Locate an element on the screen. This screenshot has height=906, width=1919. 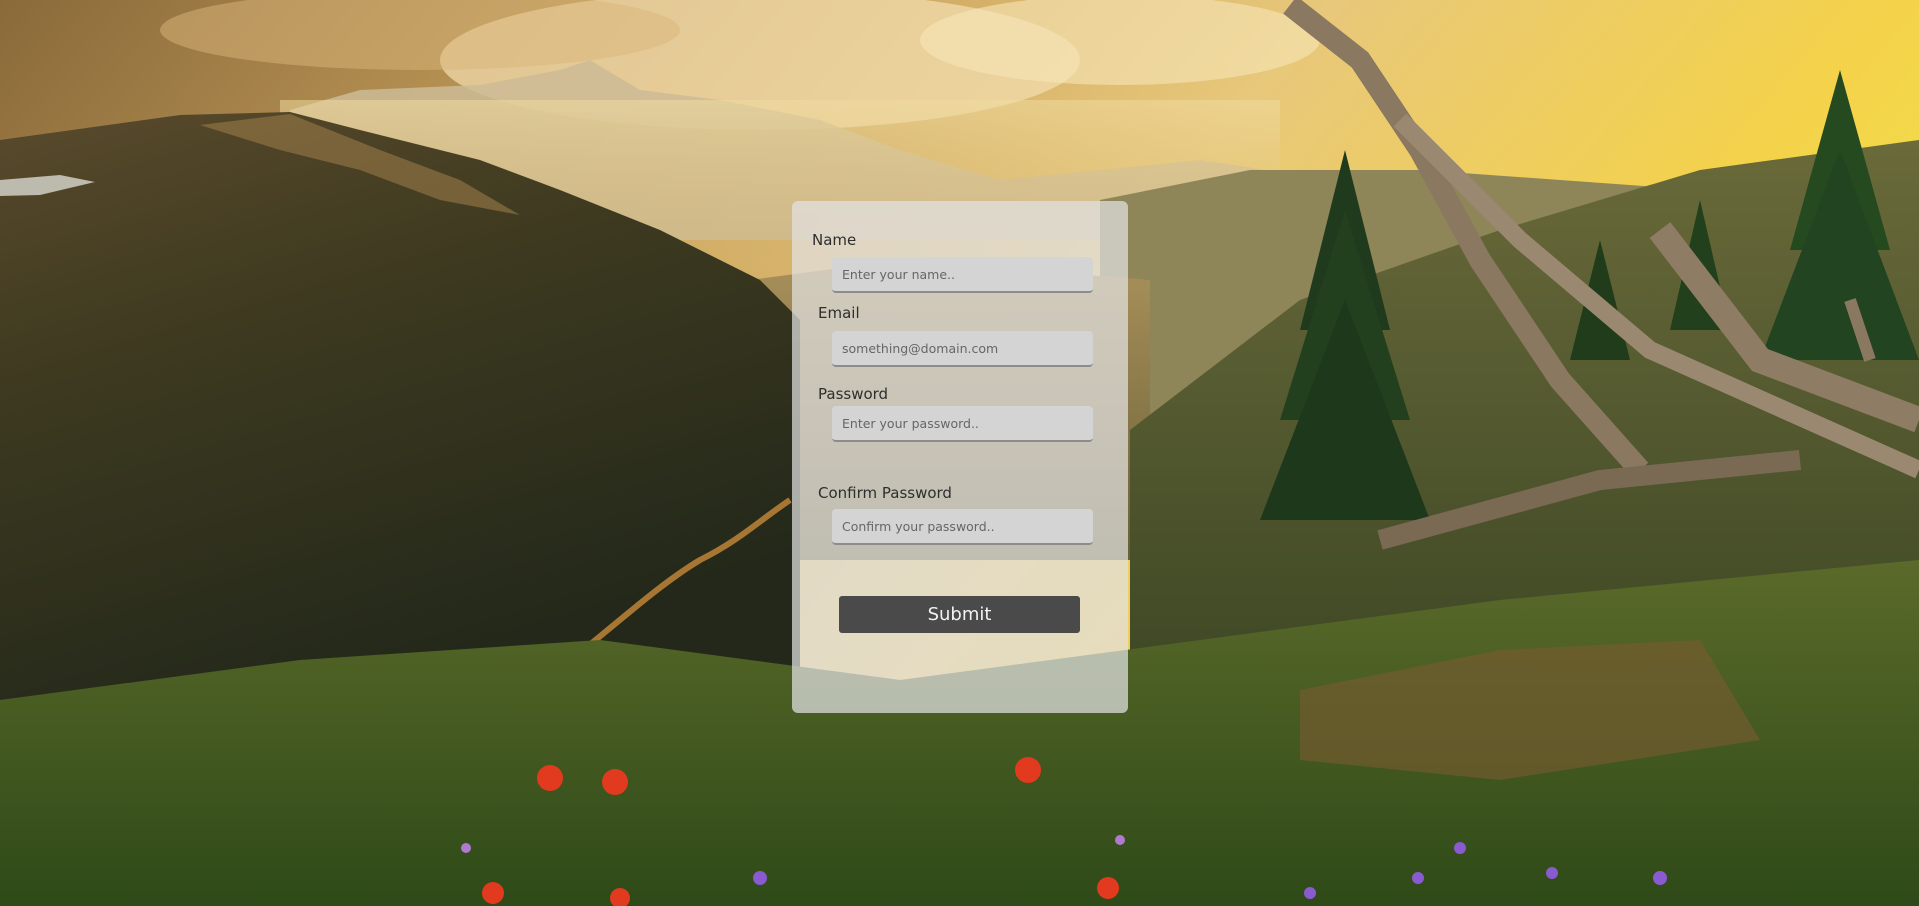
email-label: Email is located at coordinates (839, 313).